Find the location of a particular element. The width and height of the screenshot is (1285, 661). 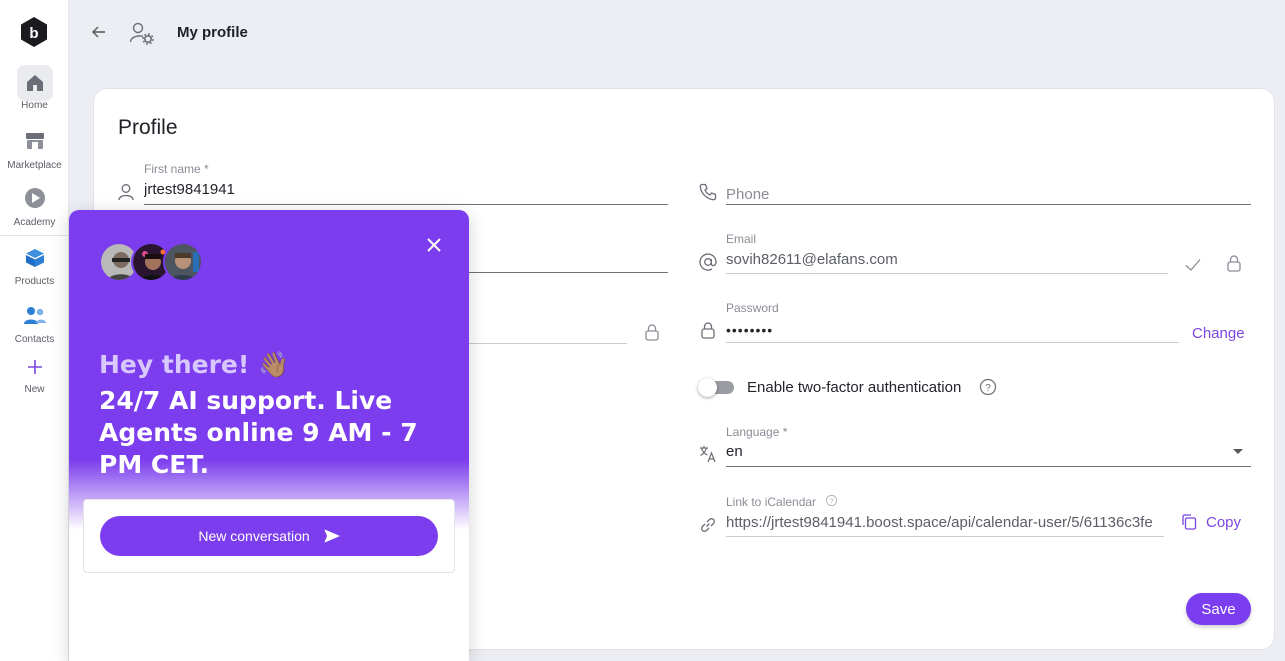

profile-section-title: Profile is located at coordinates (148, 127).